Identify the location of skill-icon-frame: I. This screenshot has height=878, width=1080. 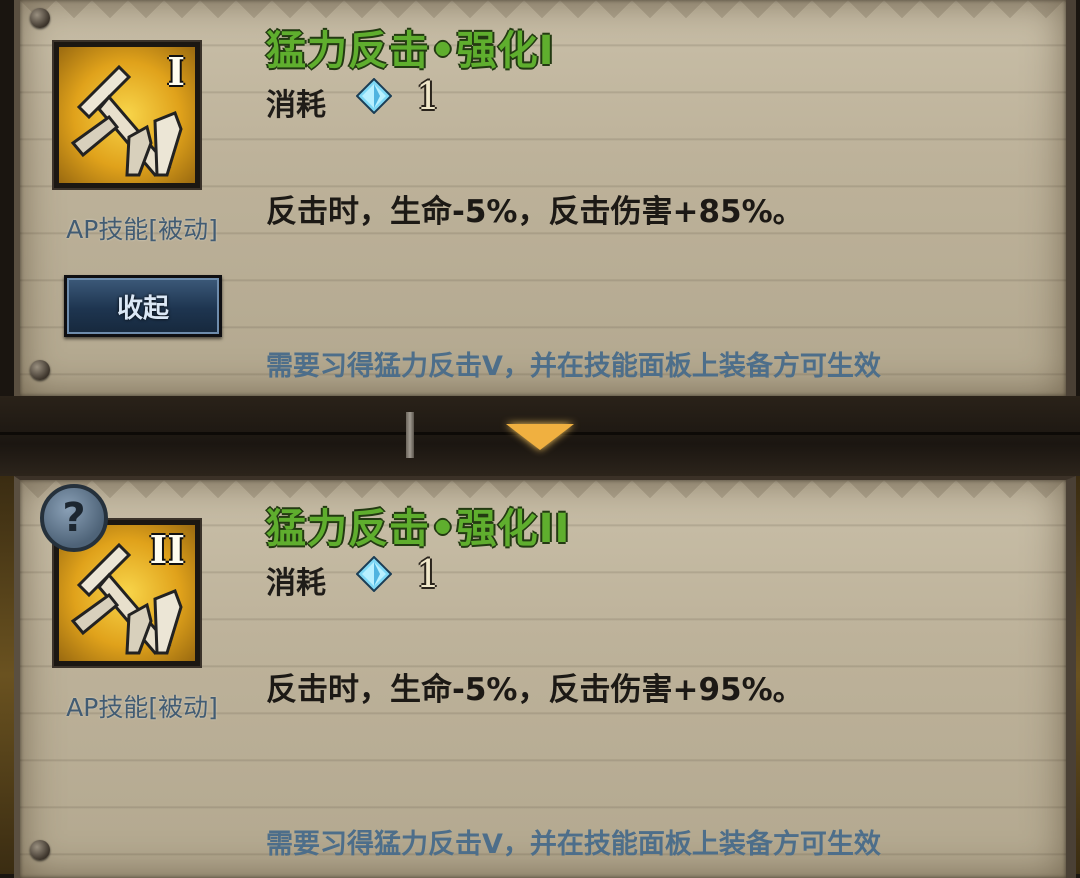
(127, 115).